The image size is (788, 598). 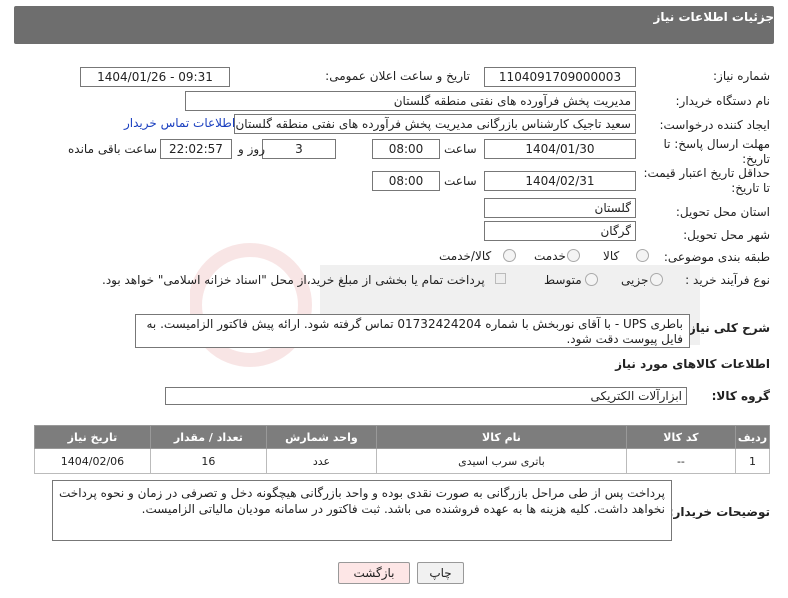 What do you see at coordinates (321, 461) in the screenshot?
I see `cell-unit: عدد` at bounding box center [321, 461].